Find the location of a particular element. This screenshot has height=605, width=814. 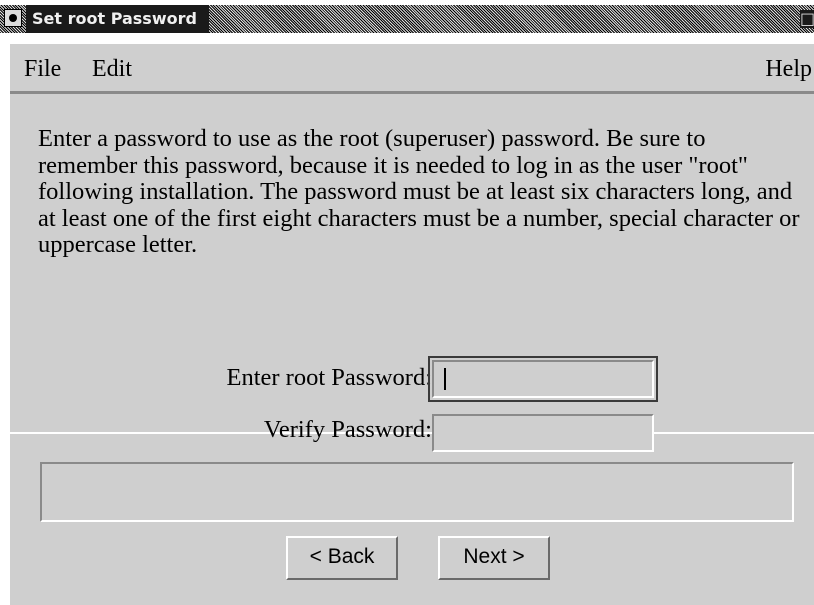

verify-password-field is located at coordinates (543, 433).